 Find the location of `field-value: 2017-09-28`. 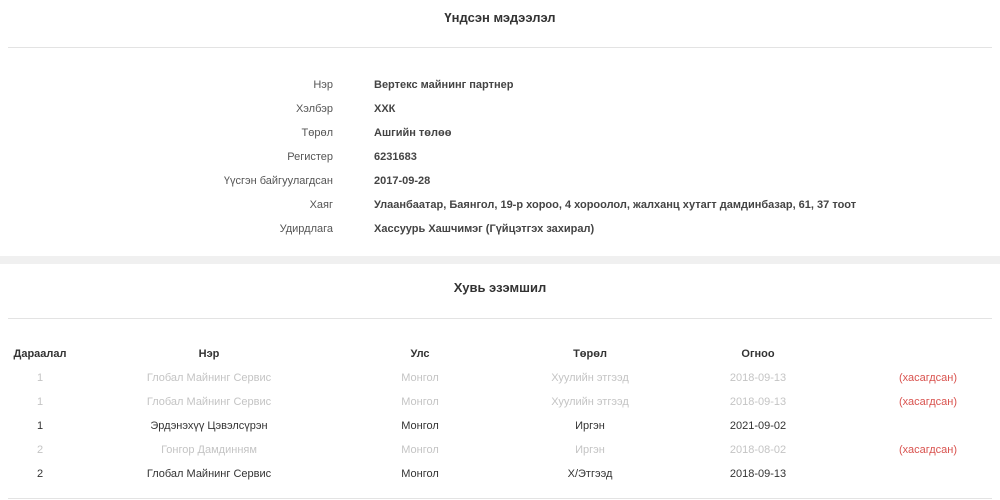

field-value: 2017-09-28 is located at coordinates (402, 181).